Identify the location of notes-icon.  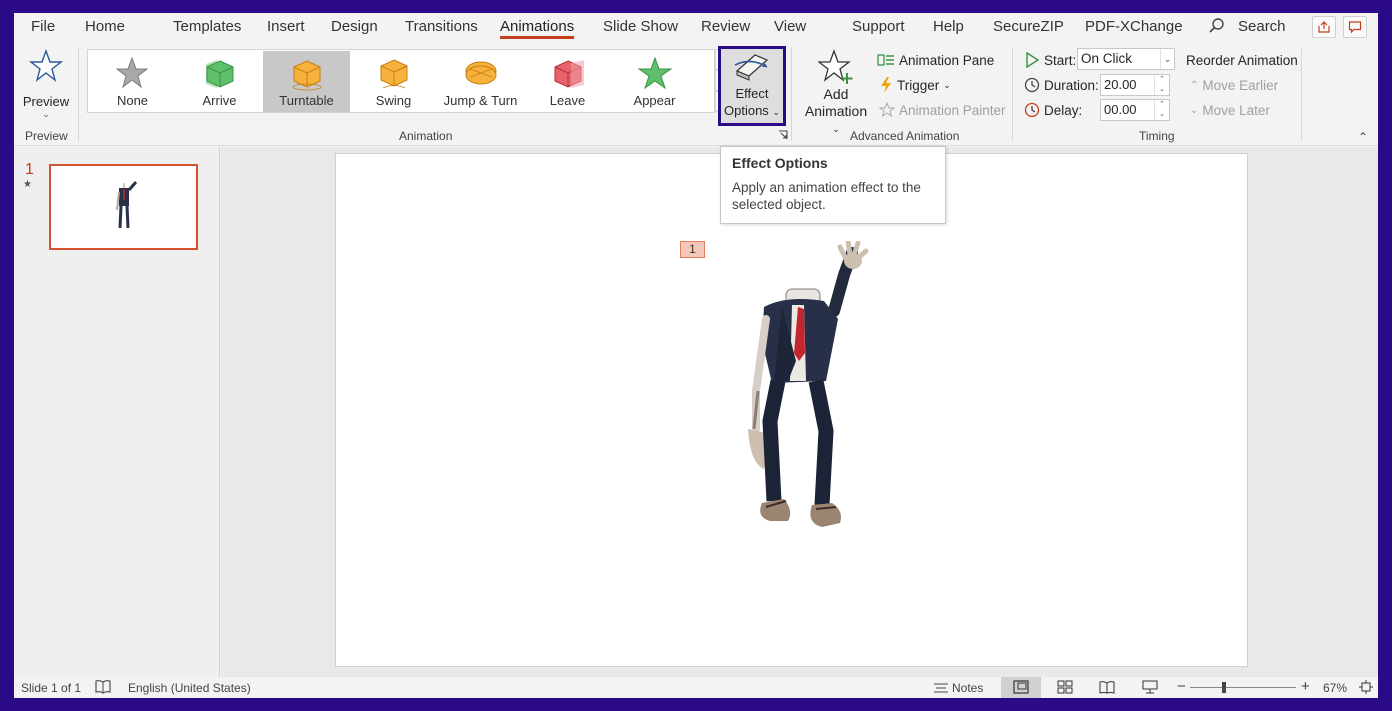
(941, 688).